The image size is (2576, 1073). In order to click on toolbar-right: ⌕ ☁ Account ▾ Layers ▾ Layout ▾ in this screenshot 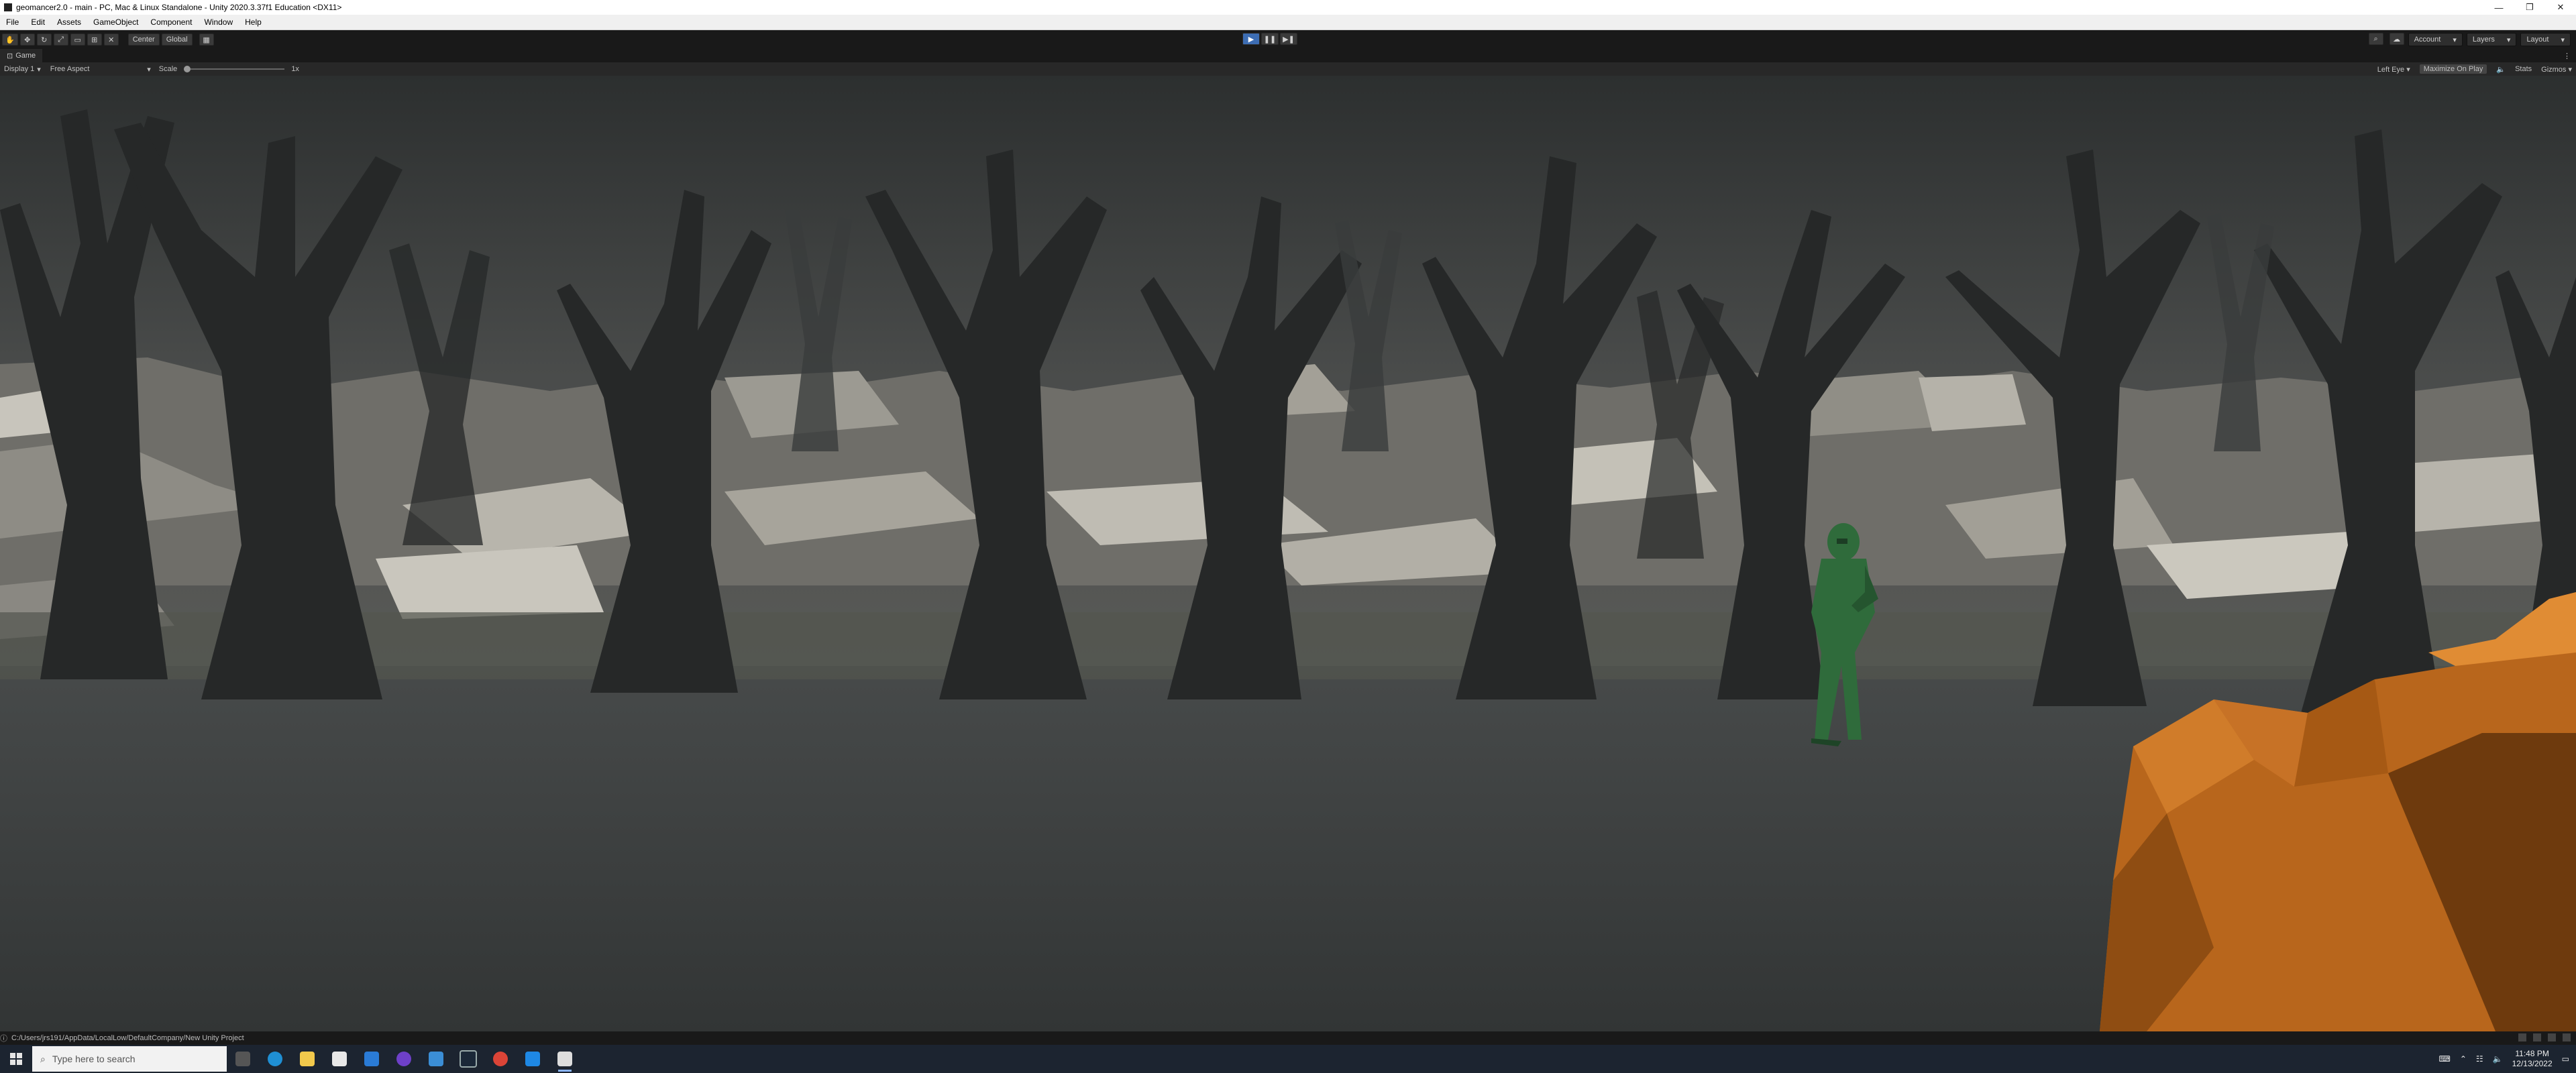, I will do `click(2469, 39)`.